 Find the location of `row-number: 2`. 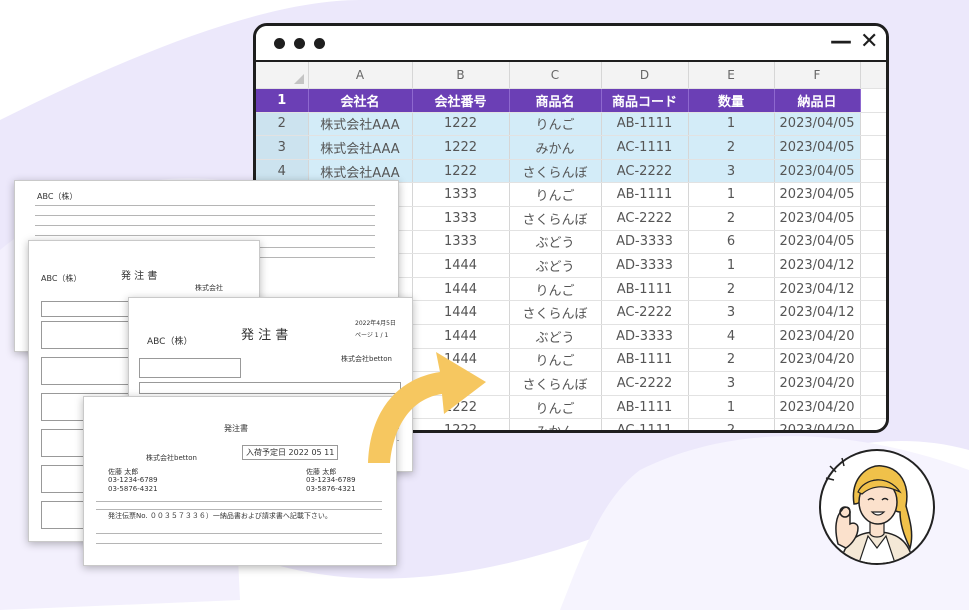

row-number: 2 is located at coordinates (282, 124).